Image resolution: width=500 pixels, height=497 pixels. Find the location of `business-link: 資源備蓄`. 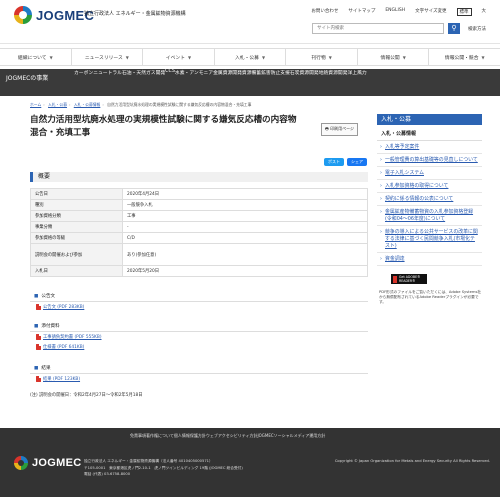

business-link: 資源備蓄 is located at coordinates (251, 72).